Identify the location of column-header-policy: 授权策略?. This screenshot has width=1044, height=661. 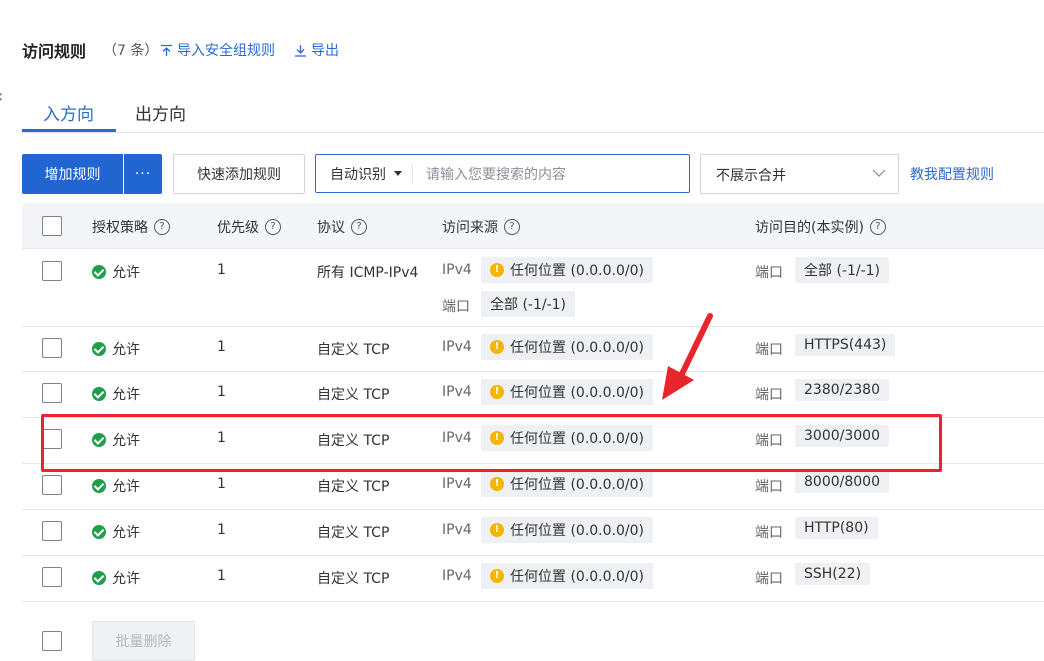
(131, 227).